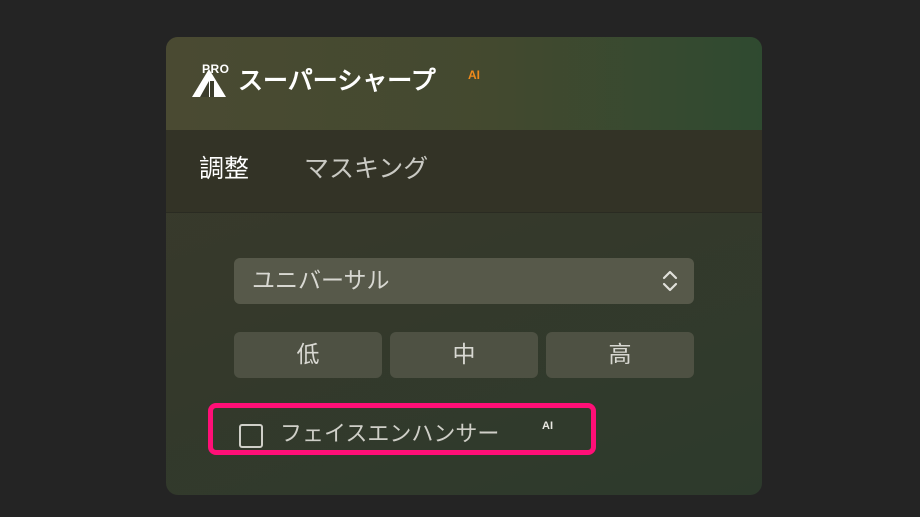 The image size is (920, 517). I want to click on highlight-annotation-box, so click(402, 429).